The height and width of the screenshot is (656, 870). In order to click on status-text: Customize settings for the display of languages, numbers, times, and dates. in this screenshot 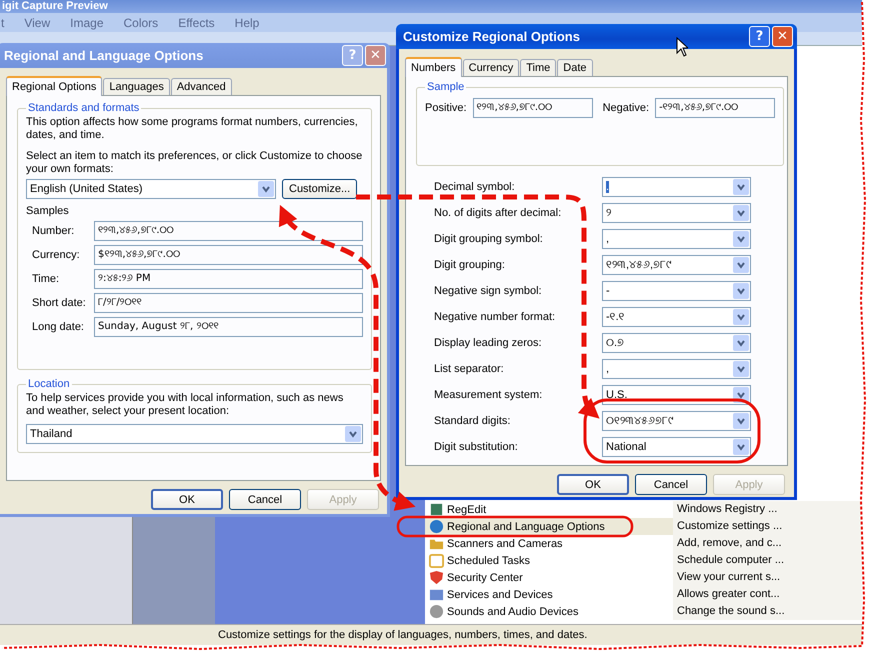, I will do `click(403, 635)`.